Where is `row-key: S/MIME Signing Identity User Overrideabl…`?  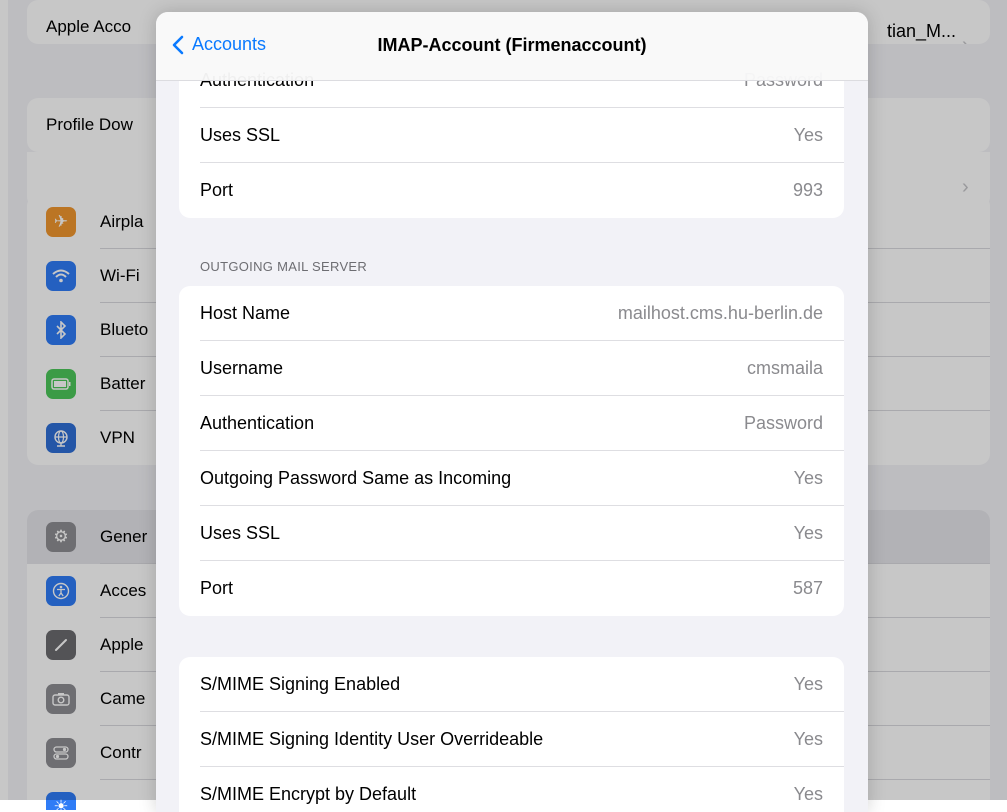
row-key: S/MIME Signing Identity User Overrideabl… is located at coordinates (372, 739).